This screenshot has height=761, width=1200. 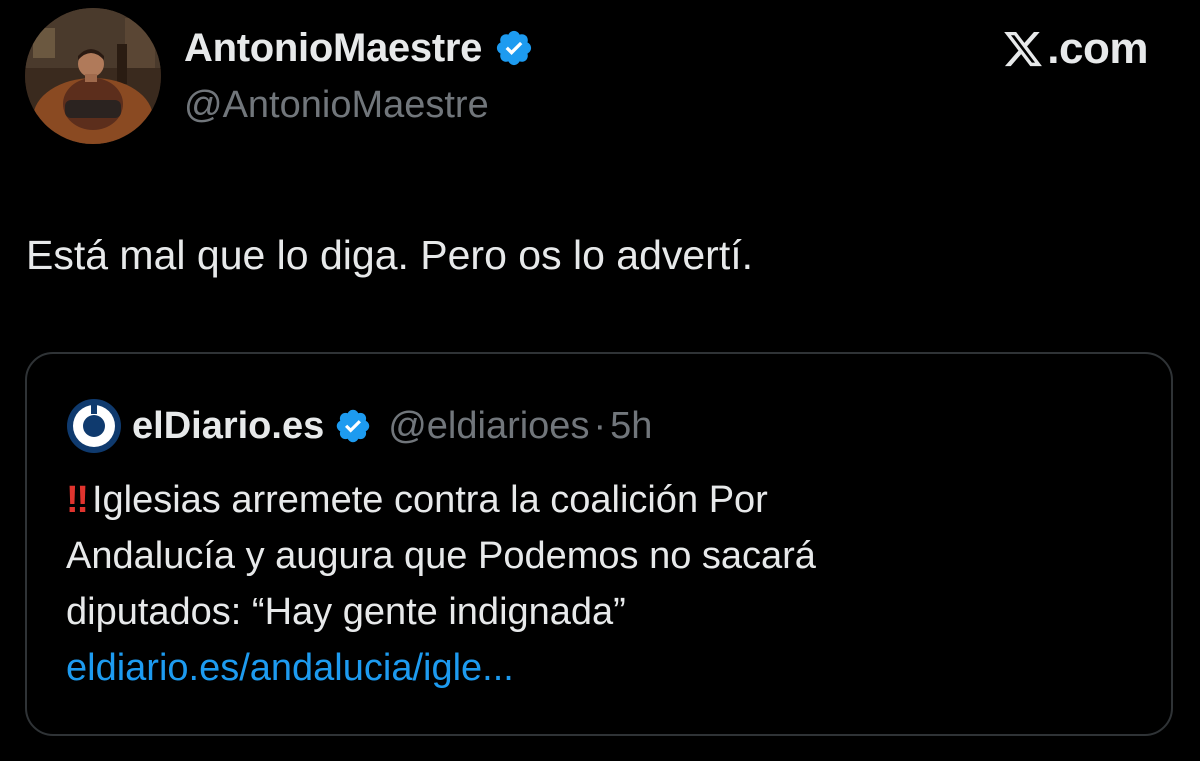 I want to click on eldiario-logo-icon, so click(x=94, y=426).